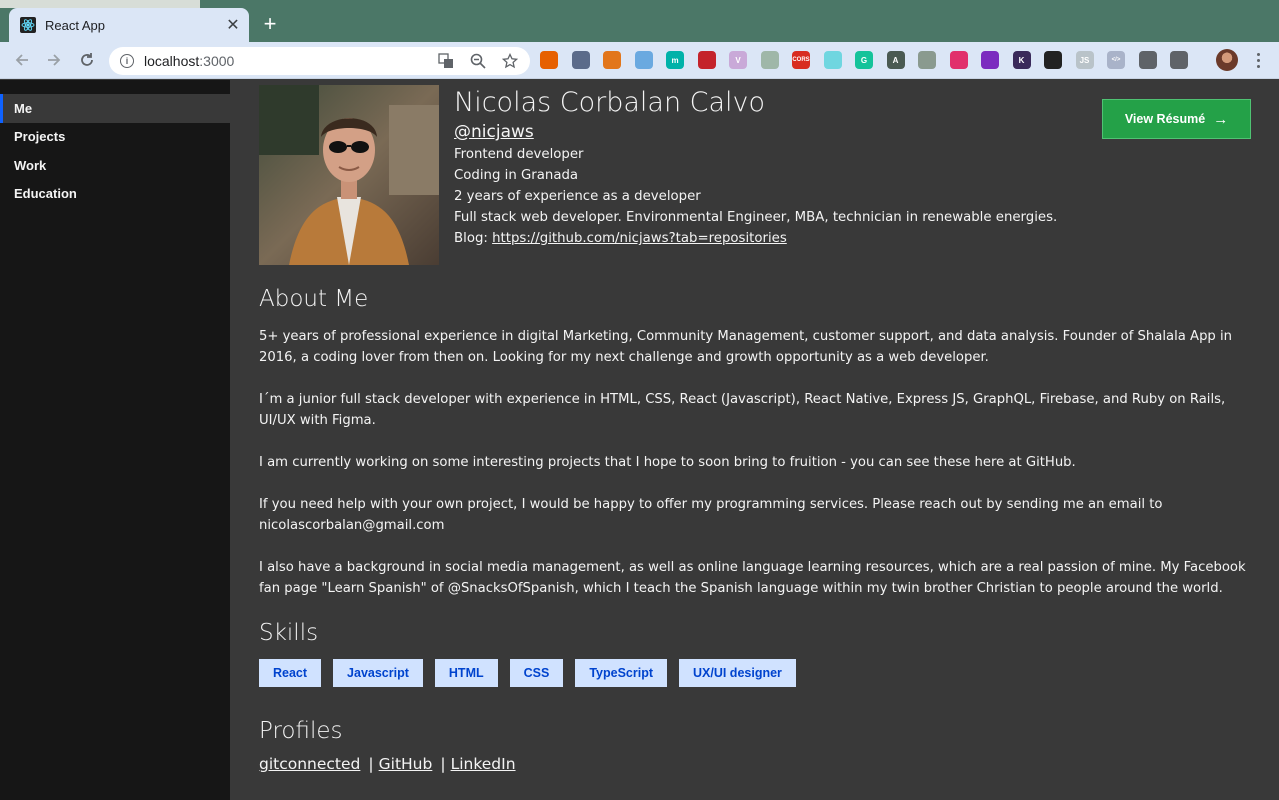 This screenshot has height=800, width=1279. What do you see at coordinates (1221, 119) in the screenshot?
I see `arrow-right-icon: →` at bounding box center [1221, 119].